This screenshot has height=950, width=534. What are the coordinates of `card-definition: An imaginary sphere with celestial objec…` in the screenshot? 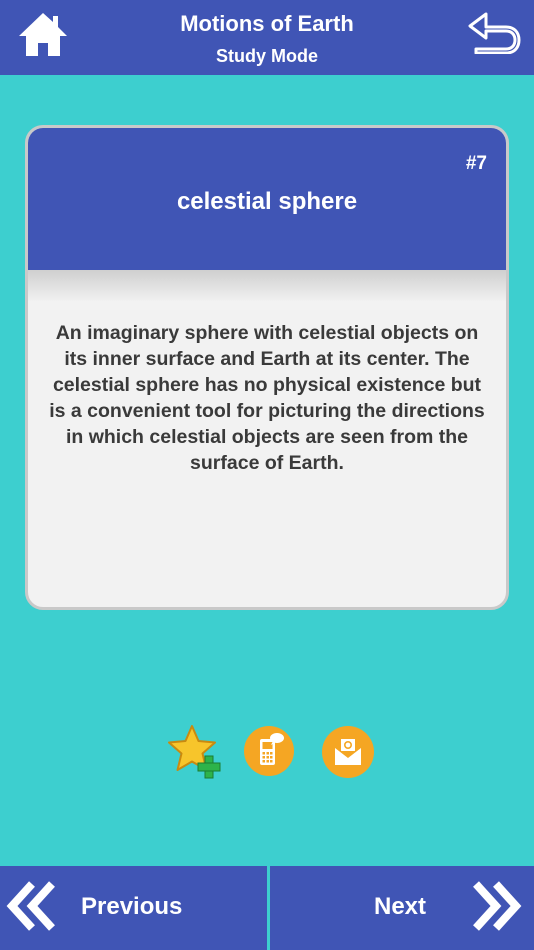 It's located at (267, 398).